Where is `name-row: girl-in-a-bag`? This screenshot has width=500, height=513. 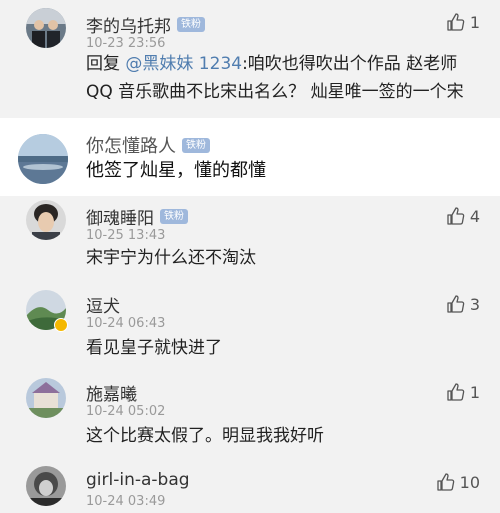
name-row: girl-in-a-bag is located at coordinates (138, 480).